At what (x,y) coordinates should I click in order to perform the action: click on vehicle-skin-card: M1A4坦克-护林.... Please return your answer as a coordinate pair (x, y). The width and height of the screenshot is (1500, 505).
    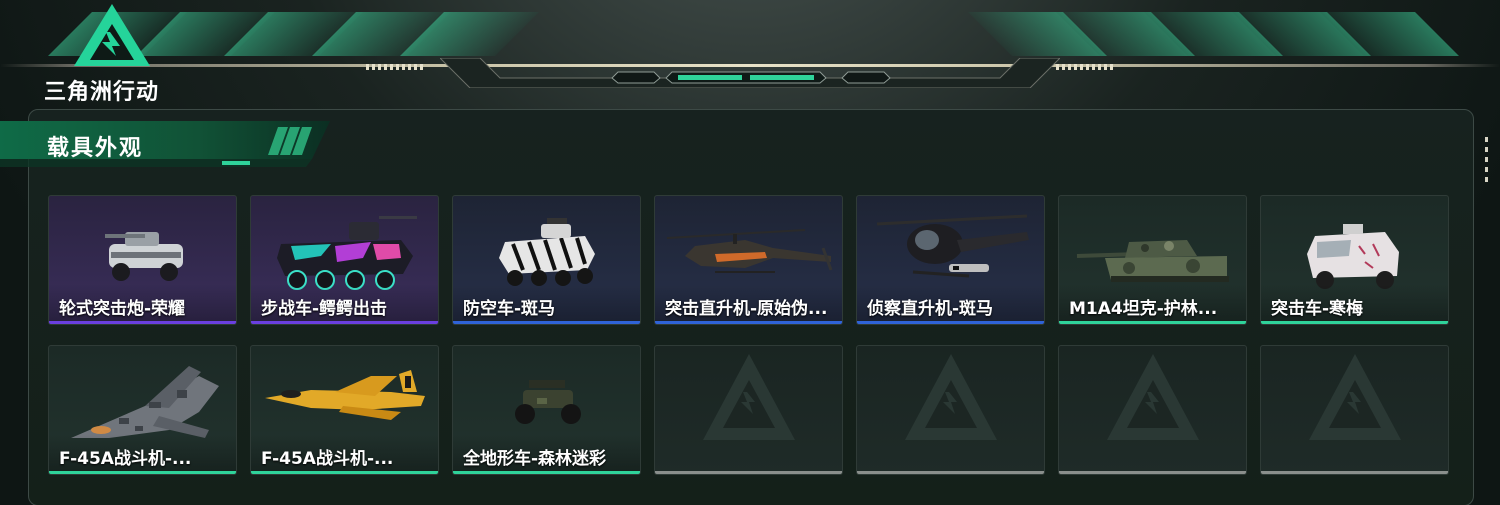
    Looking at the image, I should click on (1152, 260).